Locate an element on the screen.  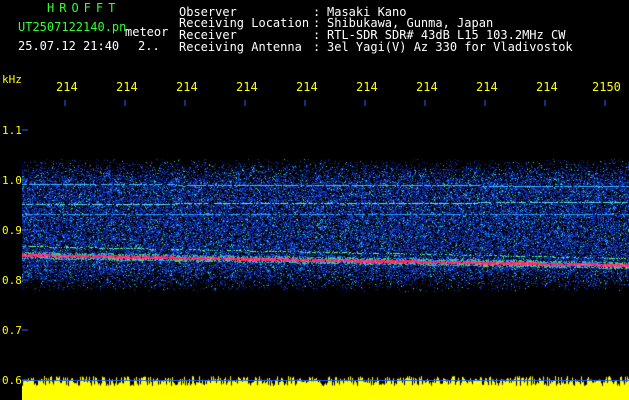
meta-colon: : is located at coordinates (317, 47).